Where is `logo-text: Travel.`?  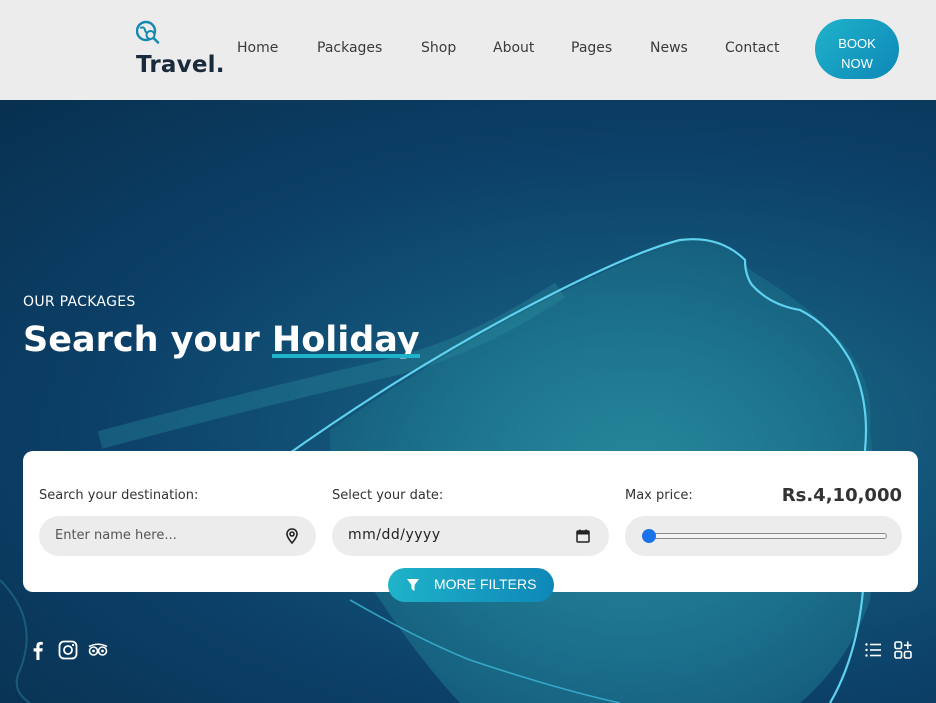 logo-text: Travel. is located at coordinates (180, 65).